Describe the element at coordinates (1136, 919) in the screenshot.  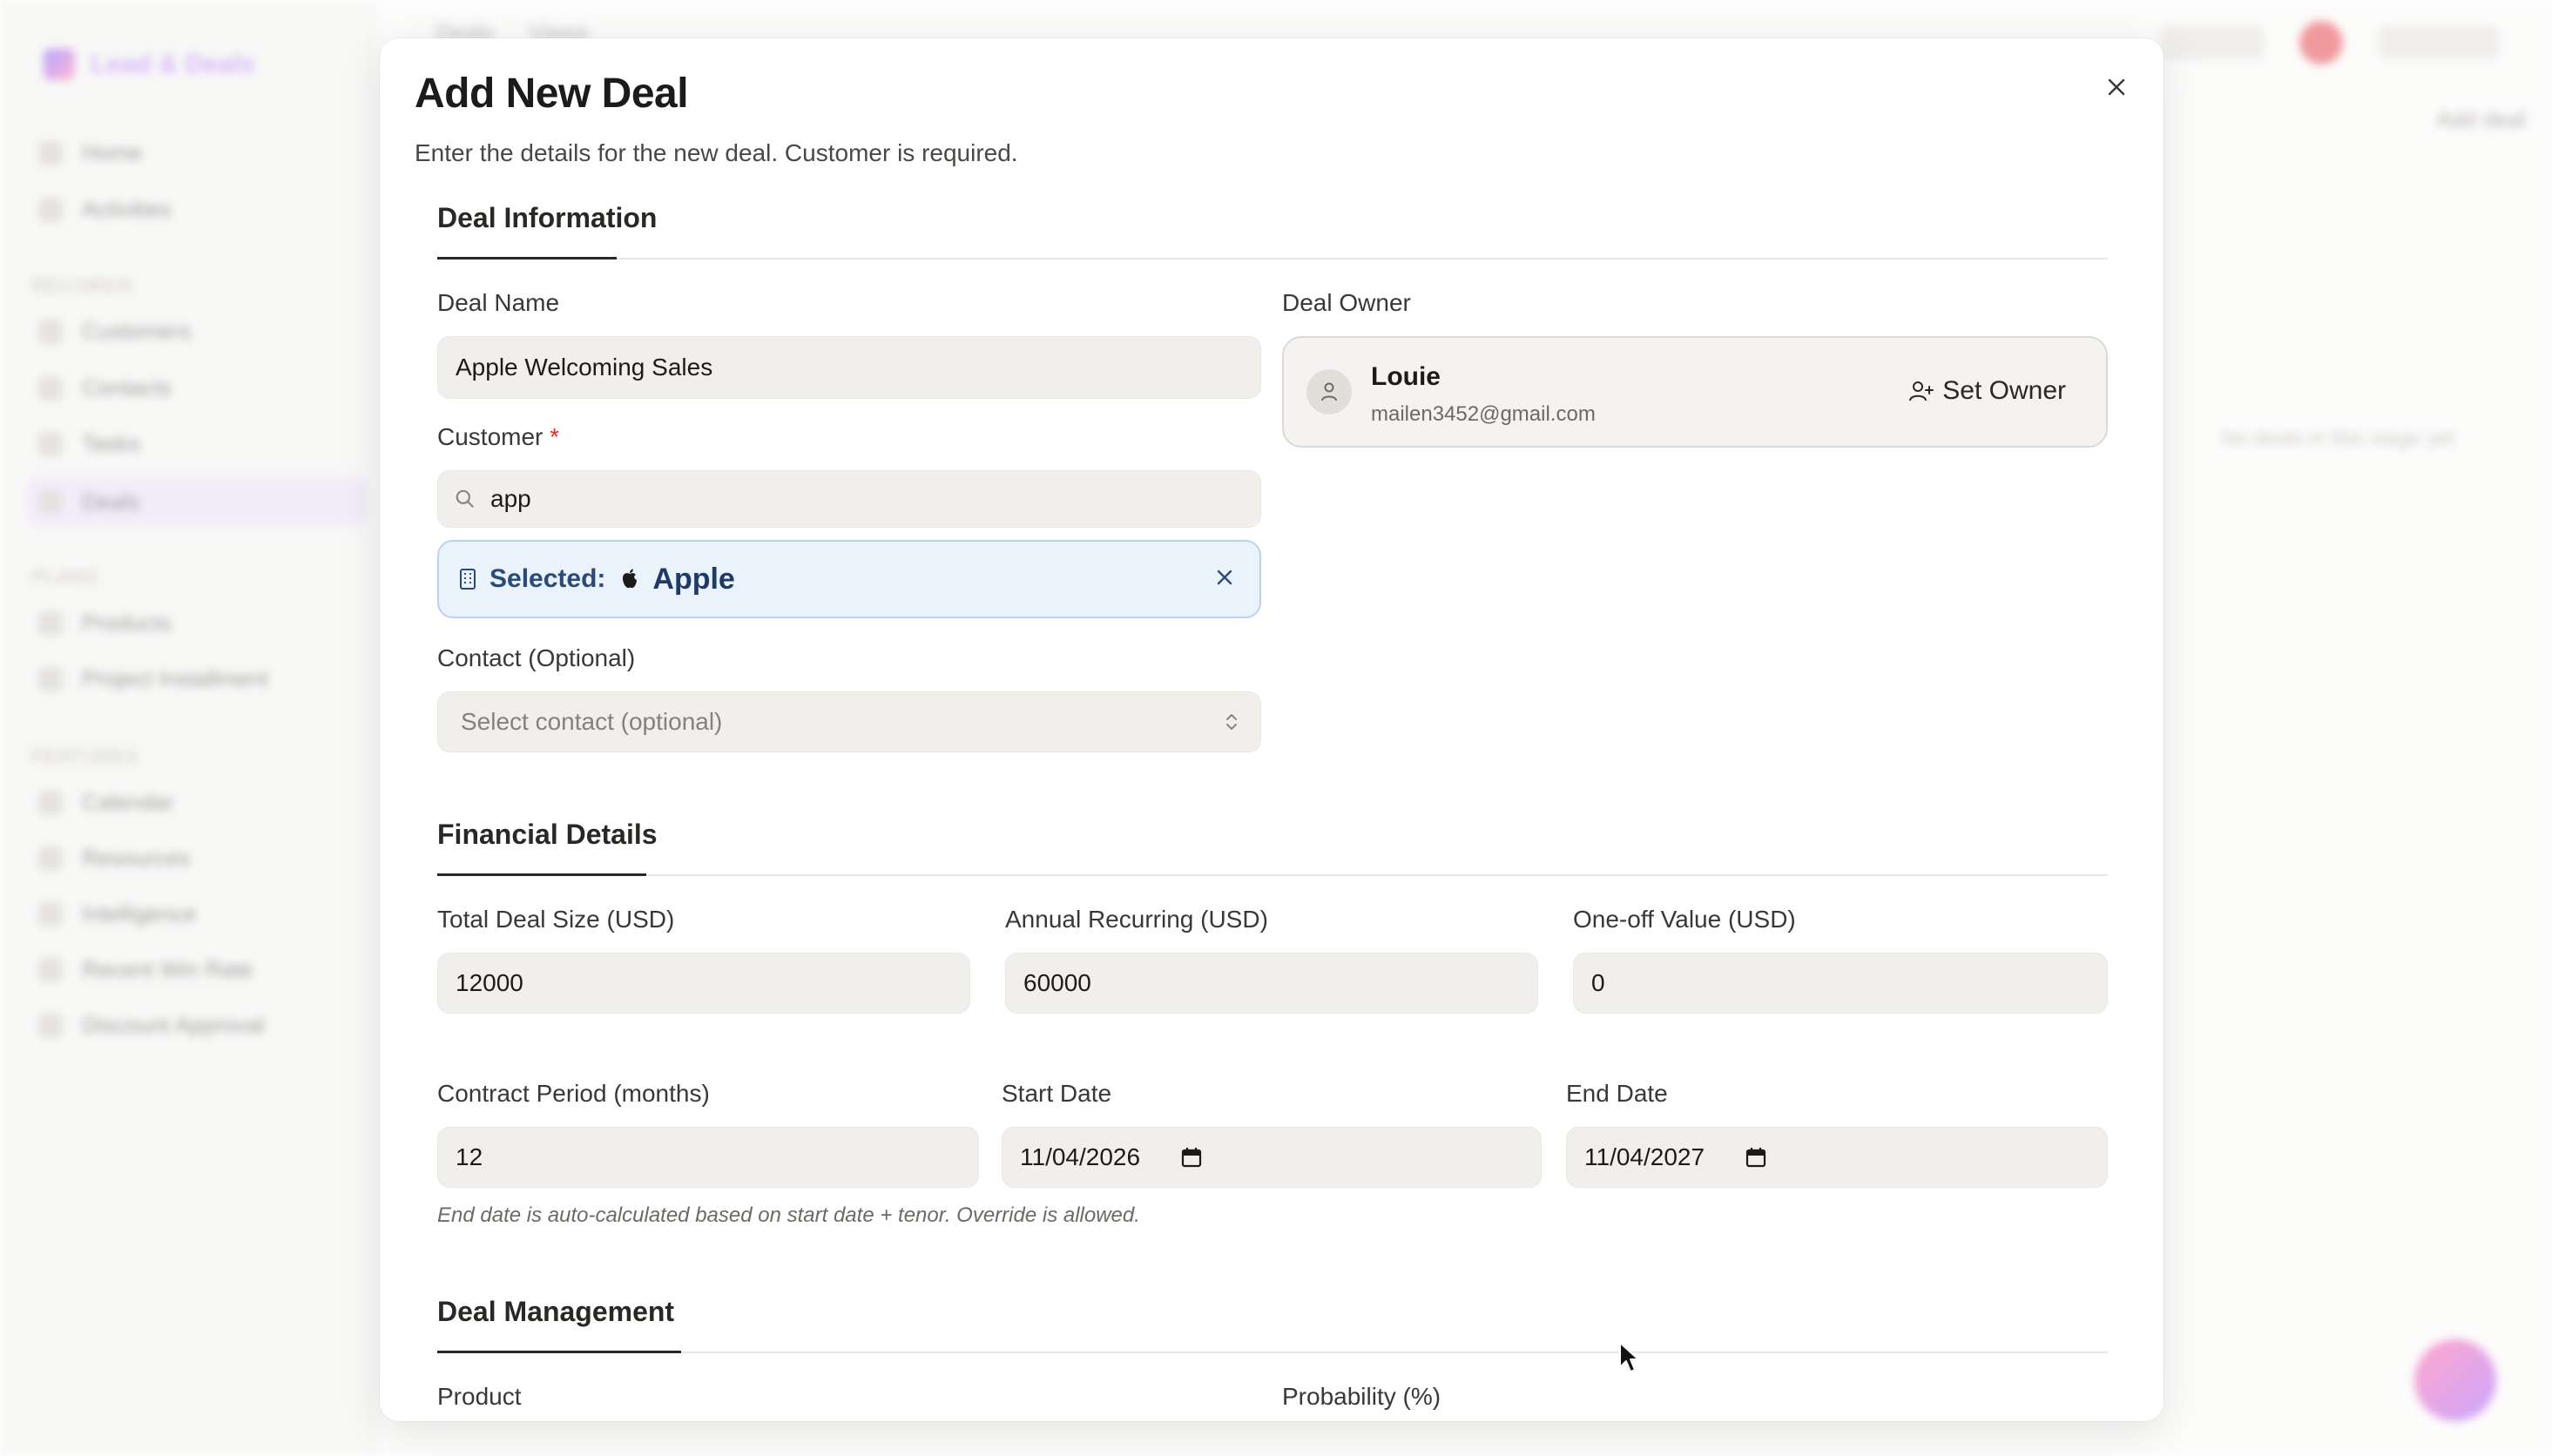
I see `annual-recurring-label: Annual Recurring (USD)` at that location.